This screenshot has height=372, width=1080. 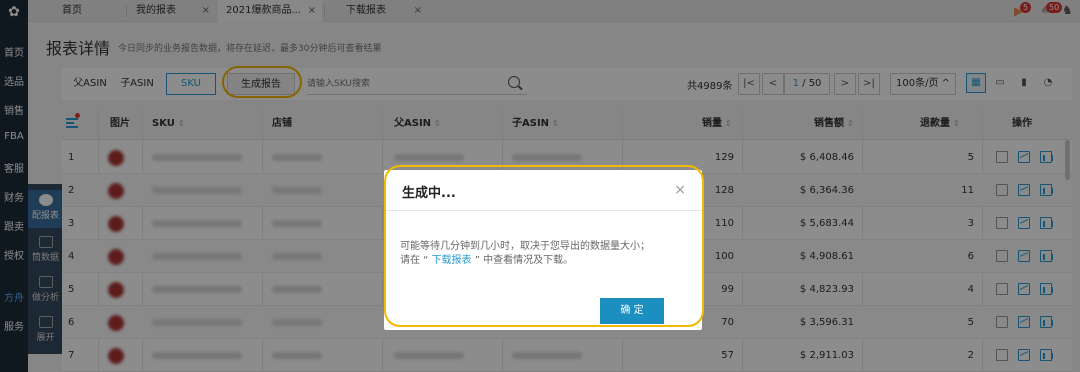 I want to click on highlight-ring, so click(x=544, y=246).